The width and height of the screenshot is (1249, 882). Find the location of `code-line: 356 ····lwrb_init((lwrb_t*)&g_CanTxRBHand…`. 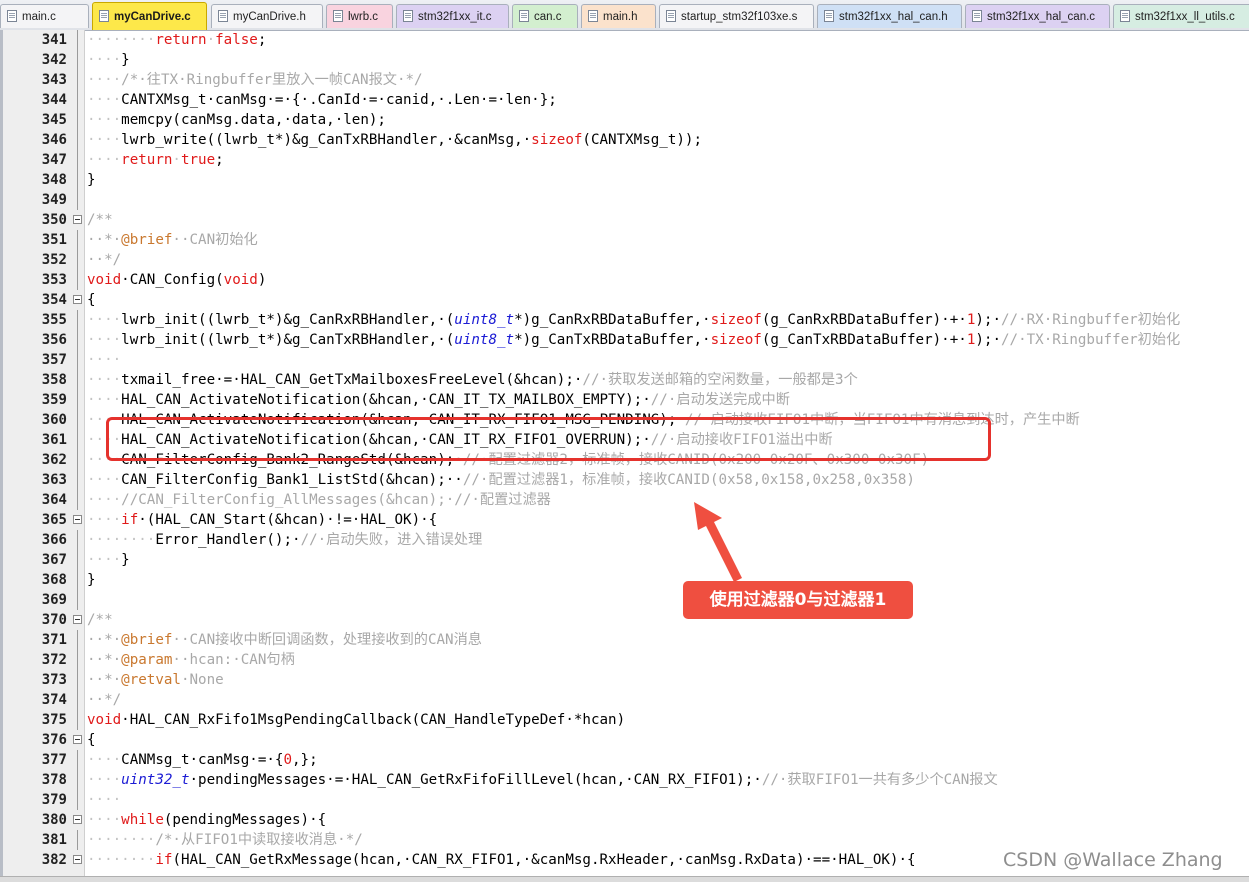

code-line: 356 ····lwrb_init((lwrb_t*)&g_CanTxRBHand… is located at coordinates (624, 340).